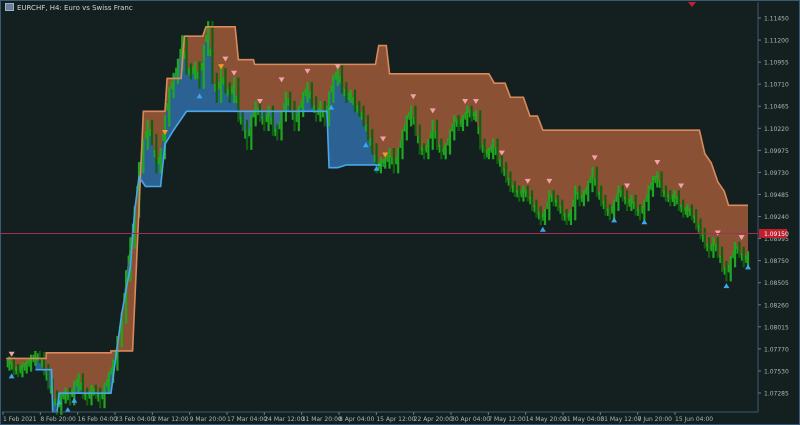 Image resolution: width=800 pixels, height=425 pixels. I want to click on time-tick-label: 23 Feb 04:00, so click(135, 419).